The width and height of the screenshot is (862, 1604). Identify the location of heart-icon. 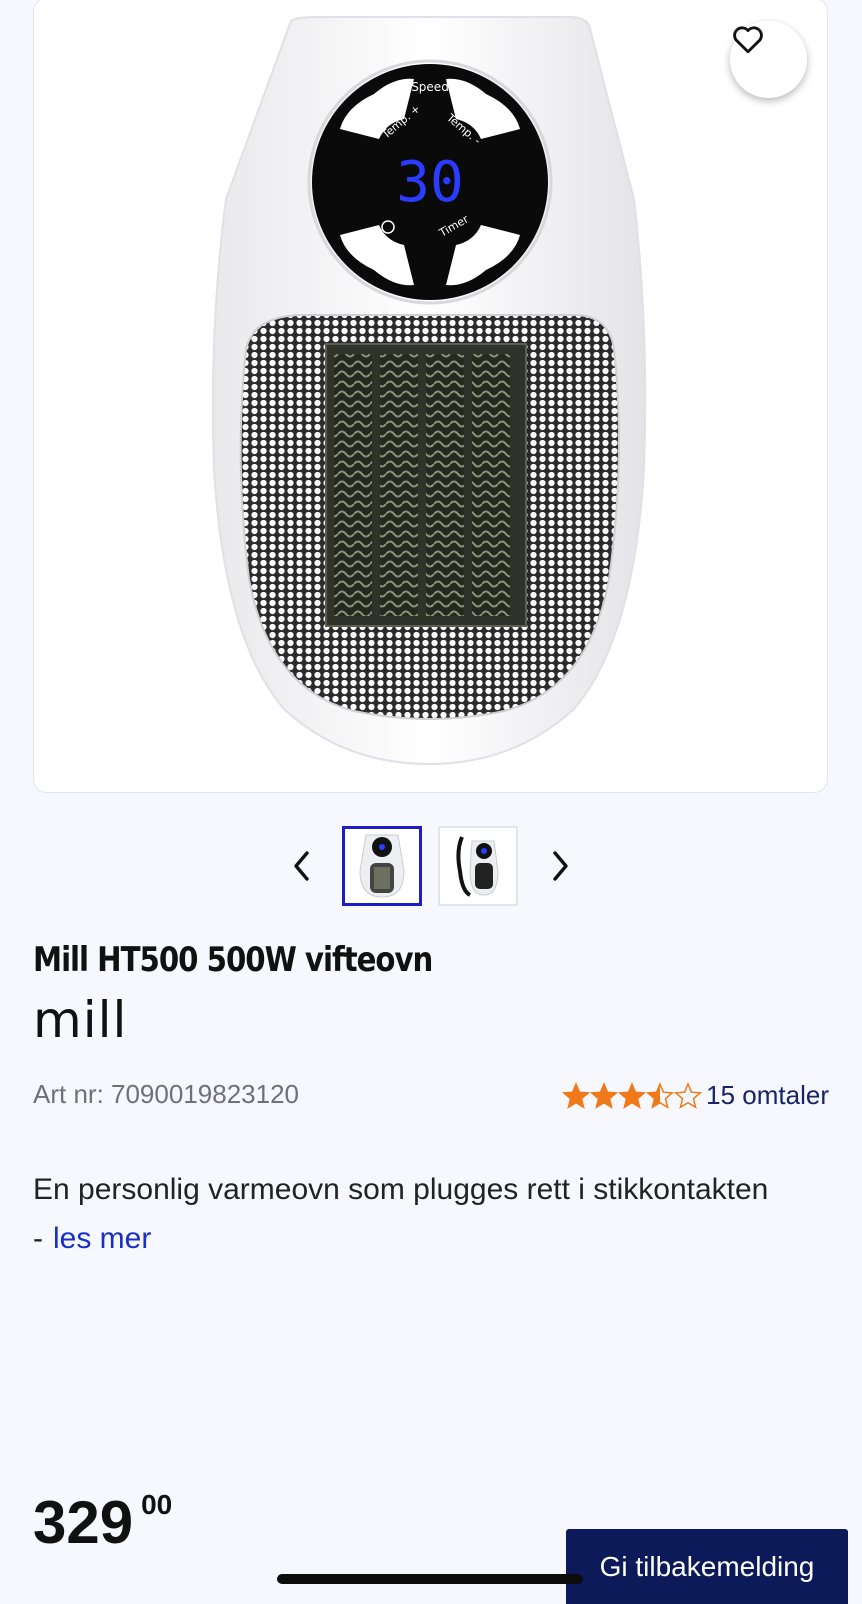
(748, 40).